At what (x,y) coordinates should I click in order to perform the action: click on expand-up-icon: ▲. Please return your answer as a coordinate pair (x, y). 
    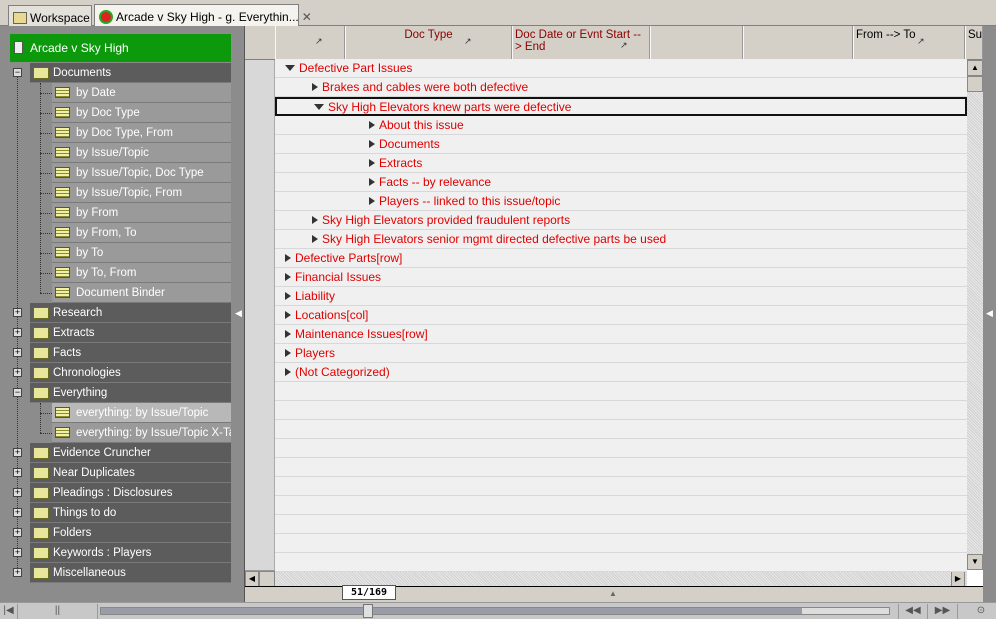
    Looking at the image, I should click on (613, 593).